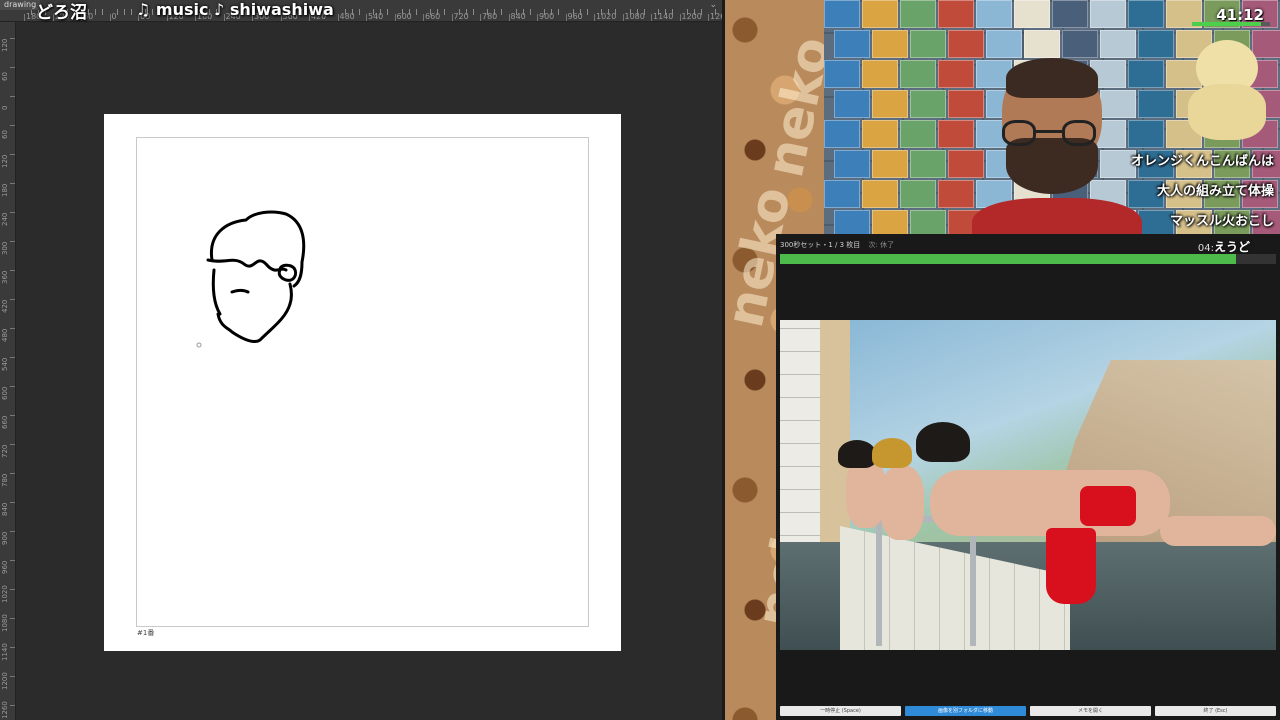 This screenshot has width=1280, height=720. Describe the element at coordinates (5, 134) in the screenshot. I see `ruler-label: 60` at that location.